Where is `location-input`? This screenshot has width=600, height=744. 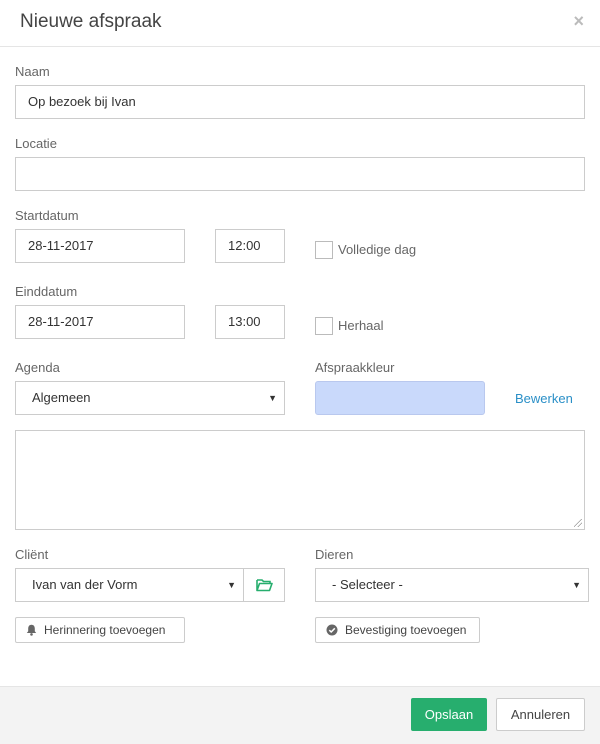
location-input is located at coordinates (300, 174).